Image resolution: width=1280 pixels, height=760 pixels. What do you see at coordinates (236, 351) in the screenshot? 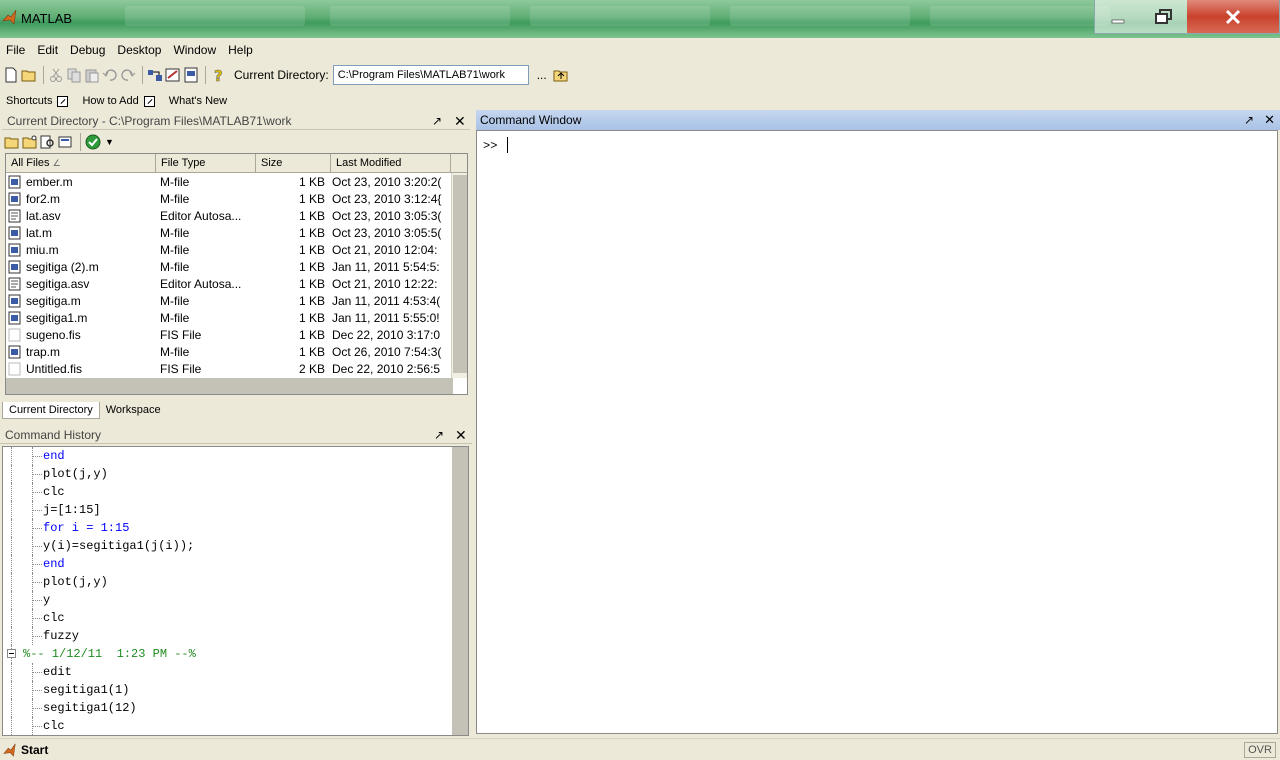
I see `table-row: trap.m M-file 1 KB Oct 26, 2010 7:54:3(` at bounding box center [236, 351].